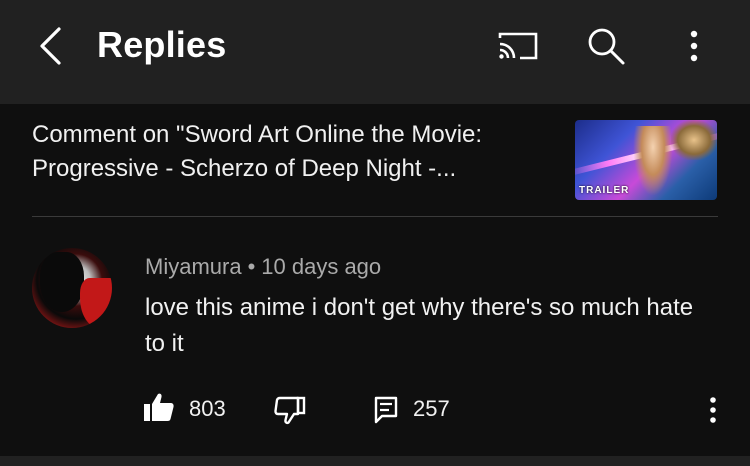 This screenshot has width=750, height=466. Describe the element at coordinates (193, 266) in the screenshot. I see `author-name: Miyamura` at that location.